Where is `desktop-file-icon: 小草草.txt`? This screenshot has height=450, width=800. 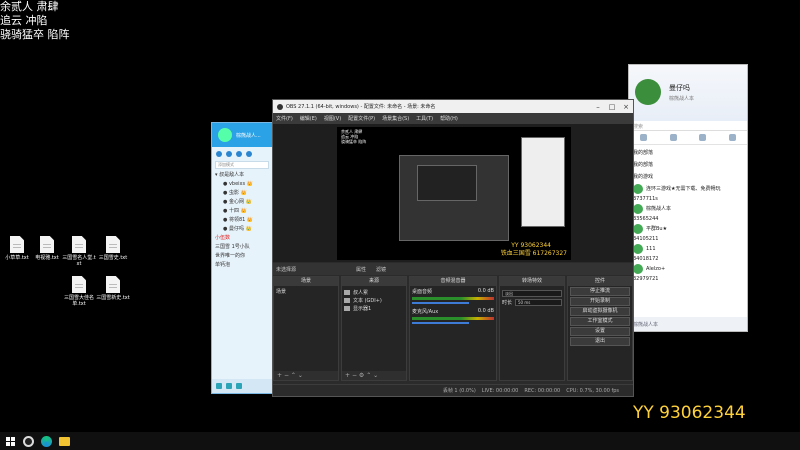 desktop-file-icon: 小草草.txt is located at coordinates (17, 248).